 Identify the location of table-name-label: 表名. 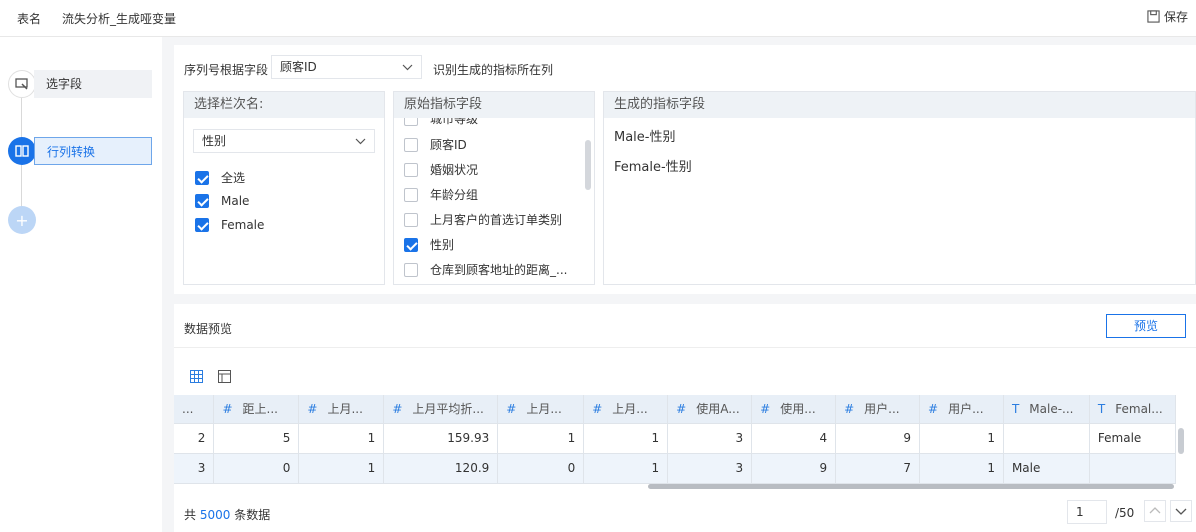
(29, 19).